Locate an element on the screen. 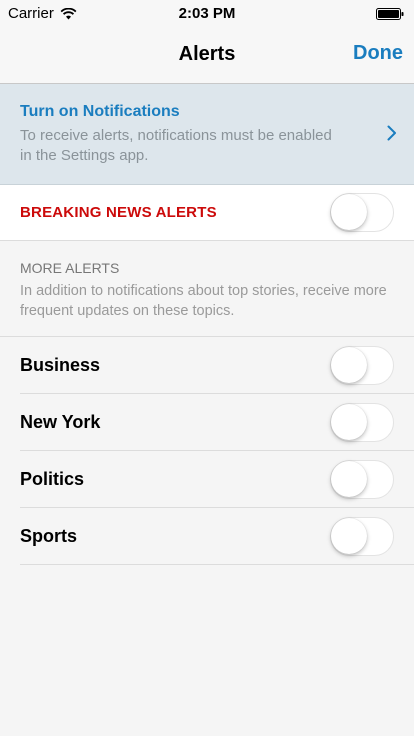 The height and width of the screenshot is (736, 414). status-time: 2:03 PM is located at coordinates (207, 13).